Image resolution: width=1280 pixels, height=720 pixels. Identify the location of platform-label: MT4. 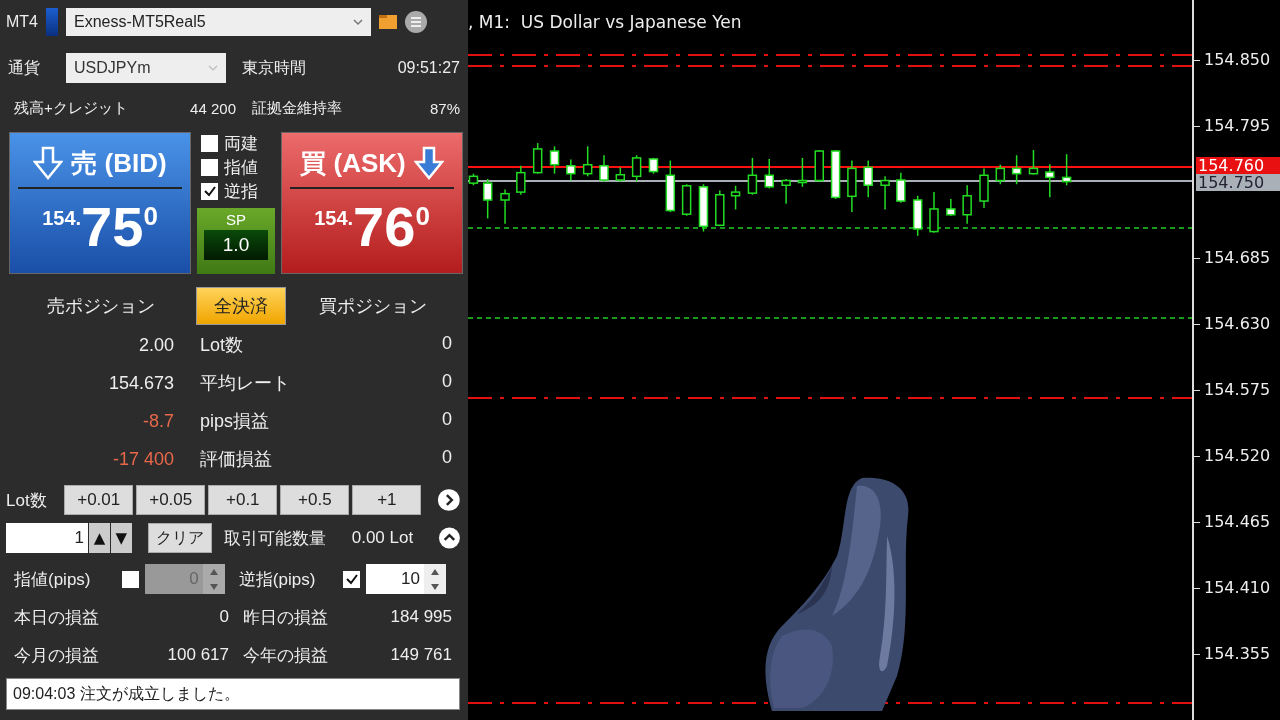
(22, 22).